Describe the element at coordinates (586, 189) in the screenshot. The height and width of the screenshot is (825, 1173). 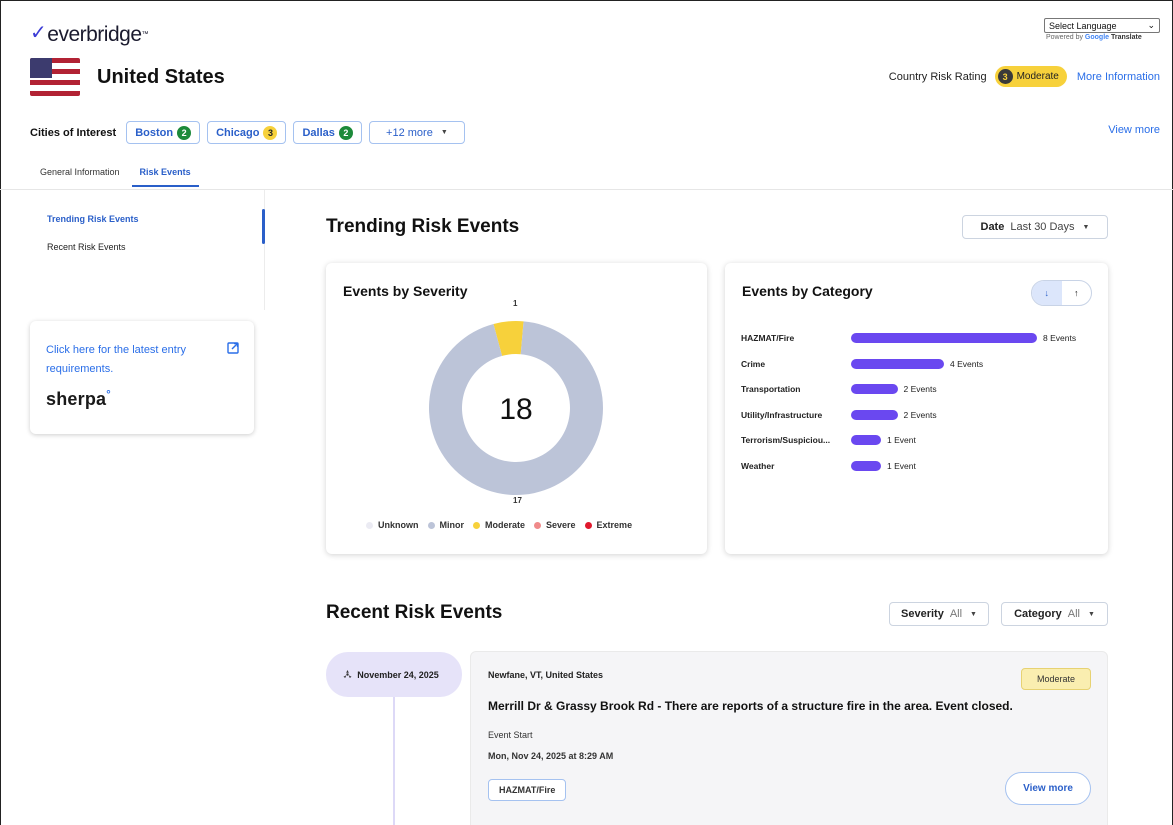
I see `tabs-divider` at that location.